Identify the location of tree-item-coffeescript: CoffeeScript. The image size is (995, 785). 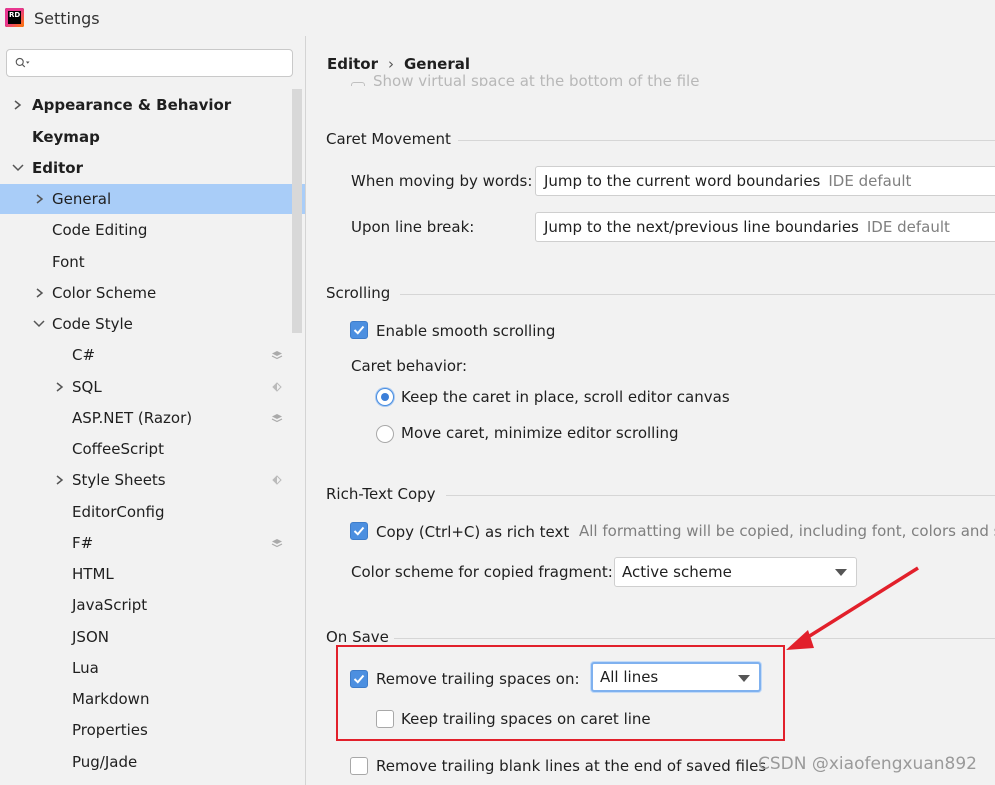
(152, 449).